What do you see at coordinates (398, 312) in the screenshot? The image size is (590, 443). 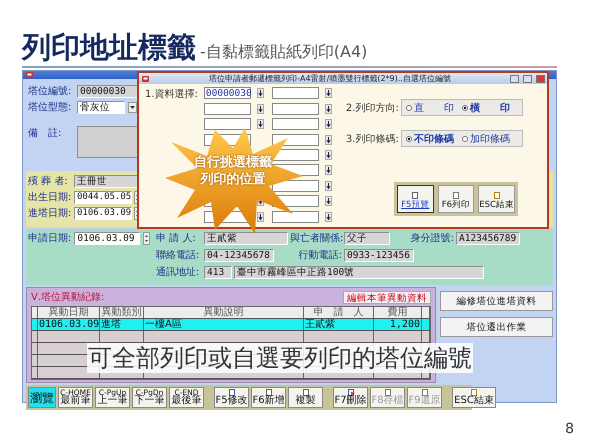 I see `column-header: 費用` at bounding box center [398, 312].